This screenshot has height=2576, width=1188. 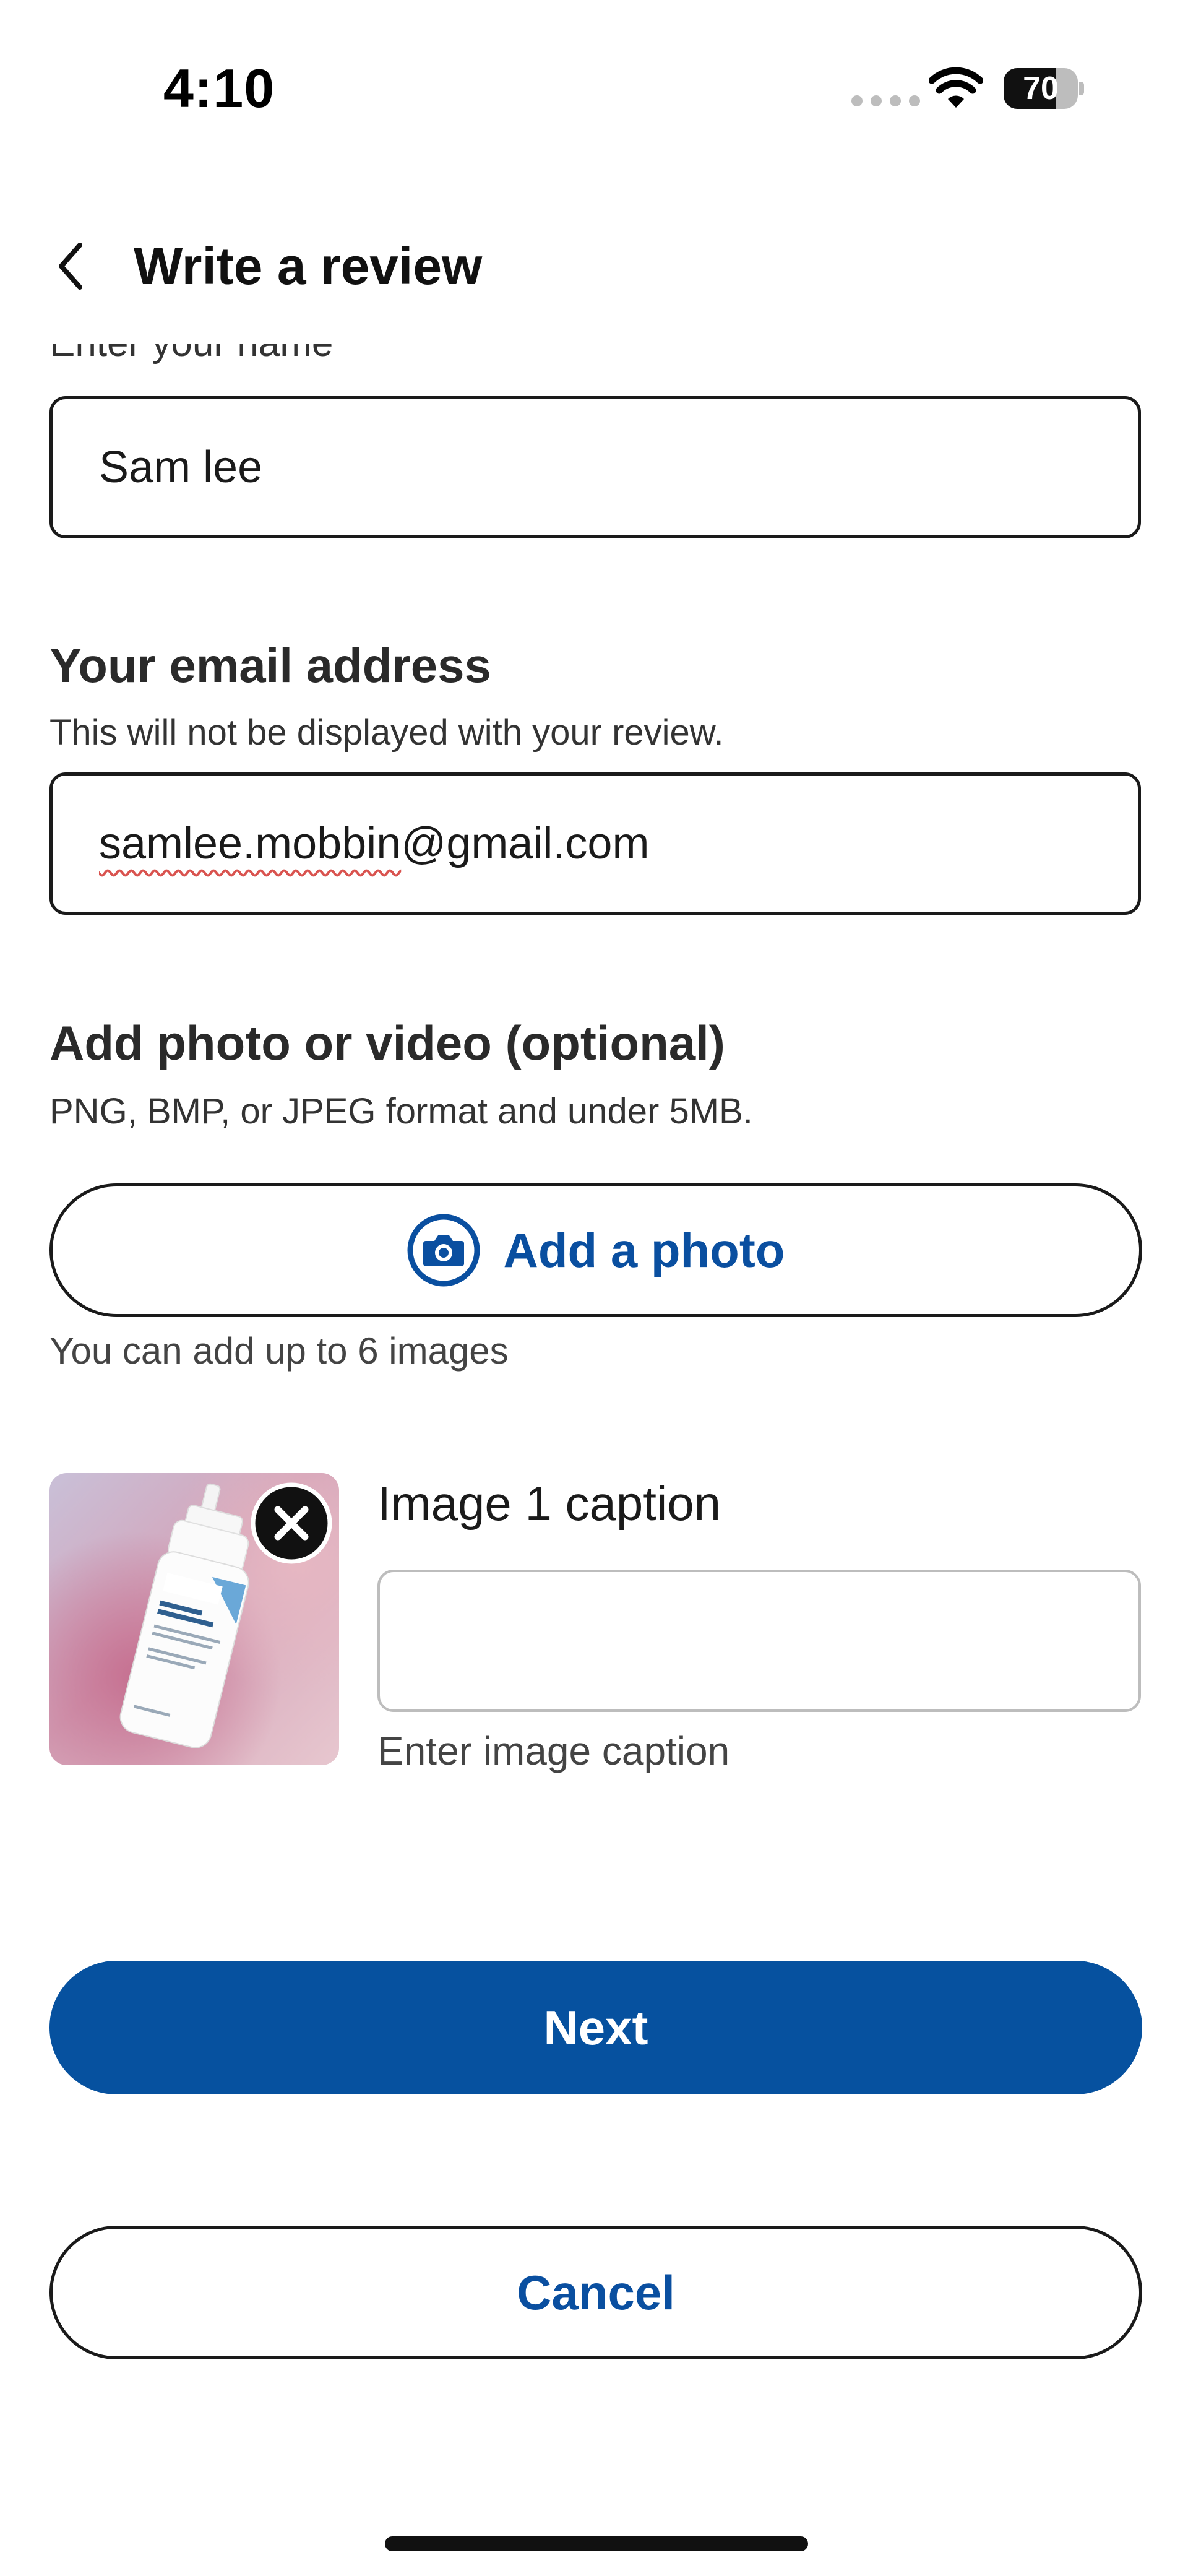 What do you see at coordinates (297, 361) in the screenshot?
I see `name-field-label: Enter your name` at bounding box center [297, 361].